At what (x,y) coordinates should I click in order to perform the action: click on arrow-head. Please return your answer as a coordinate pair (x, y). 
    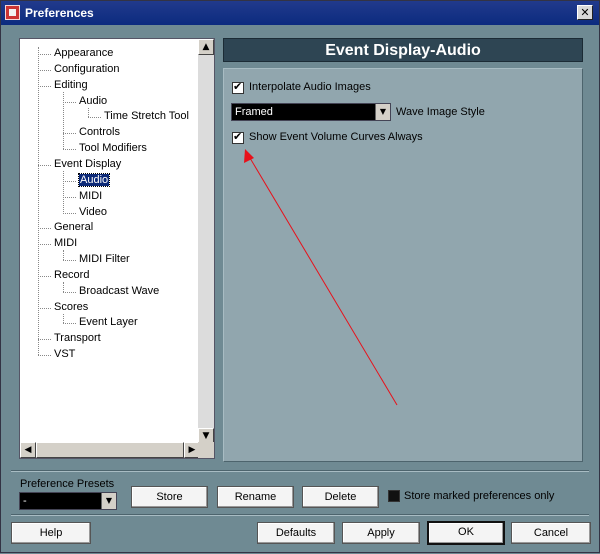
    Looking at the image, I should click on (249, 156).